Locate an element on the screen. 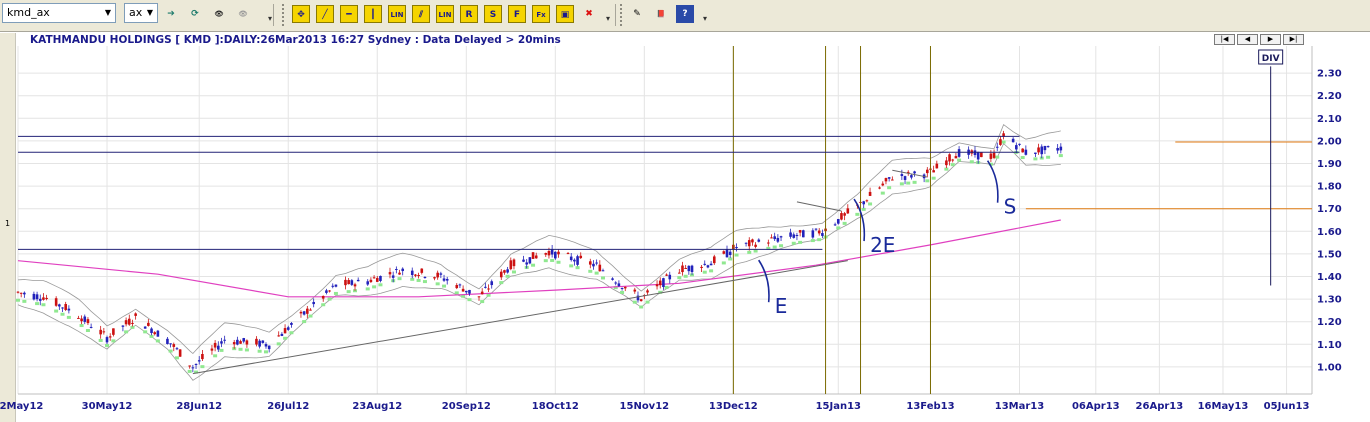 The width and height of the screenshot is (1370, 422). nav-first-button: |◀ is located at coordinates (1224, 39).